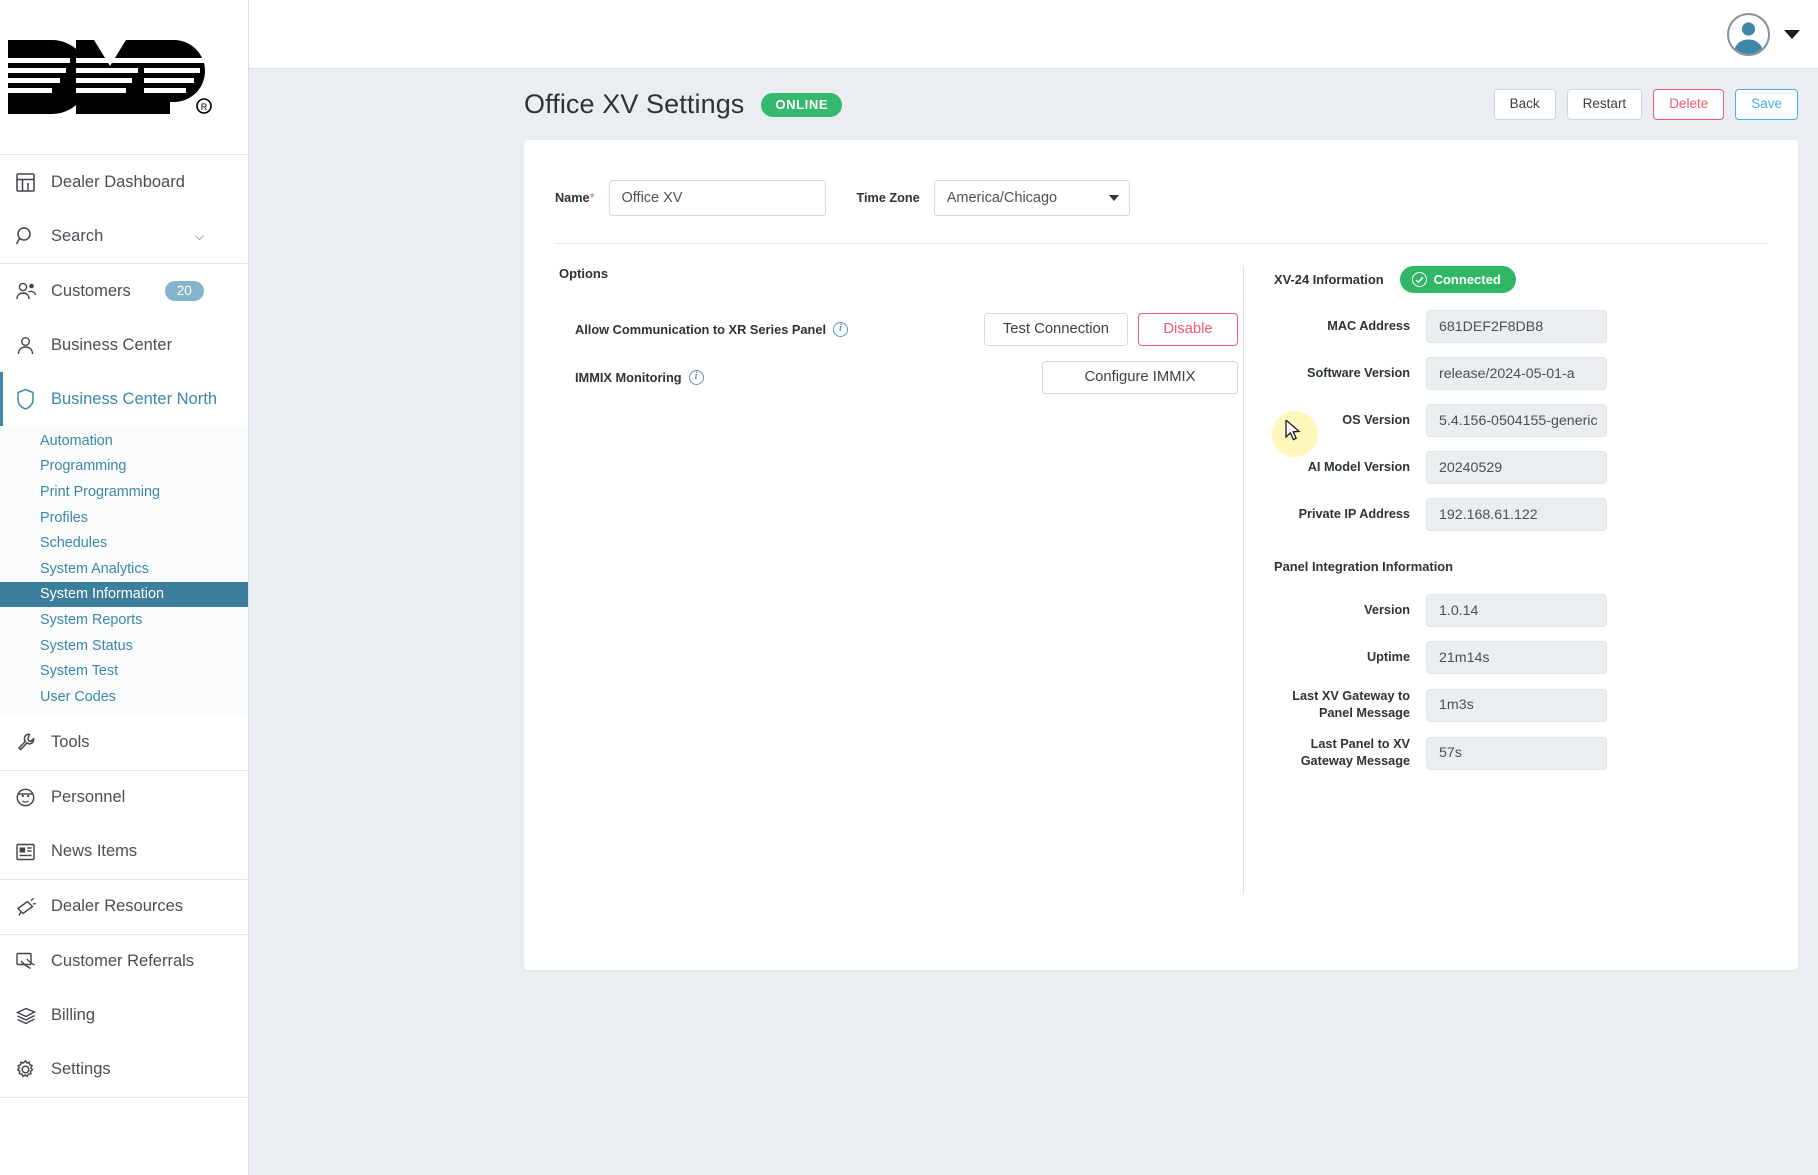  I want to click on timezone-label: Time Zone, so click(888, 198).